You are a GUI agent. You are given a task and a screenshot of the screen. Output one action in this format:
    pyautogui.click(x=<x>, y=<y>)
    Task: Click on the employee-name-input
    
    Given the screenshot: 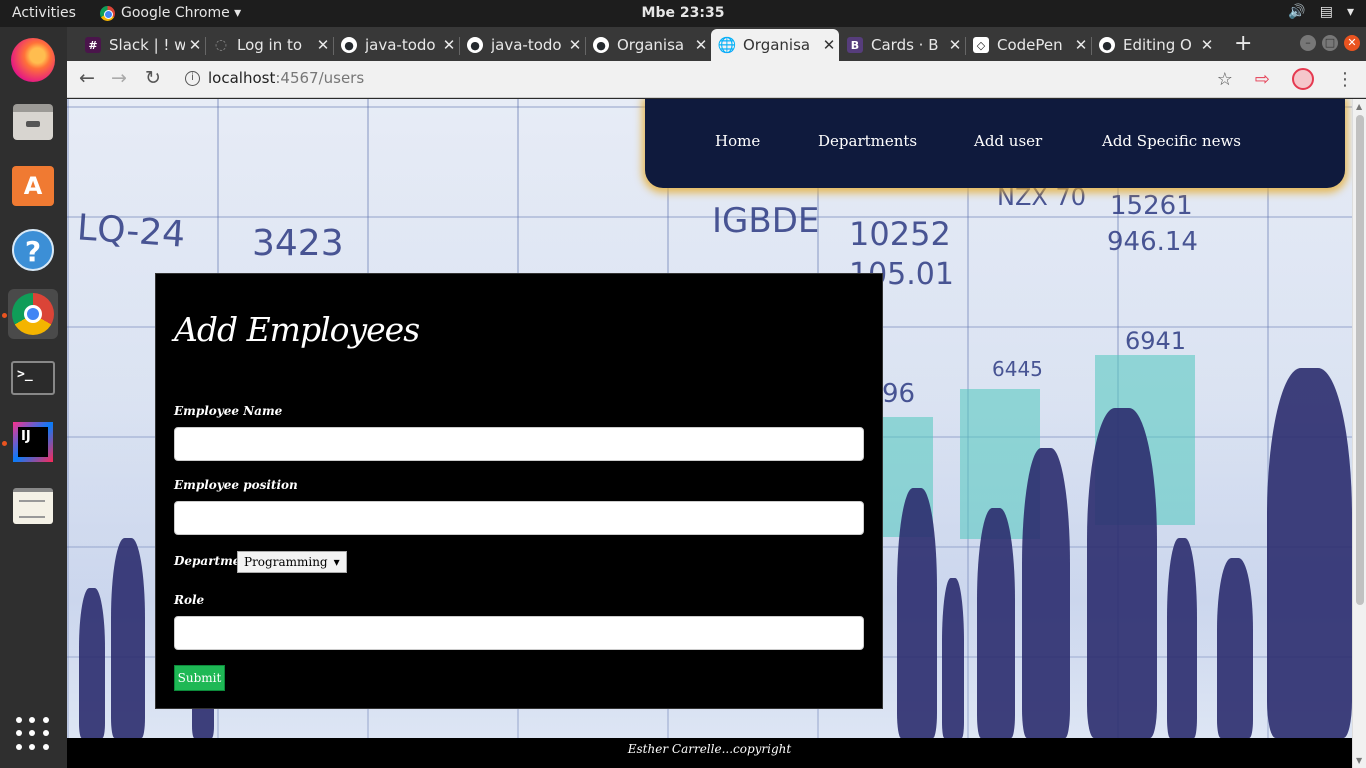 What is the action you would take?
    pyautogui.click(x=519, y=444)
    